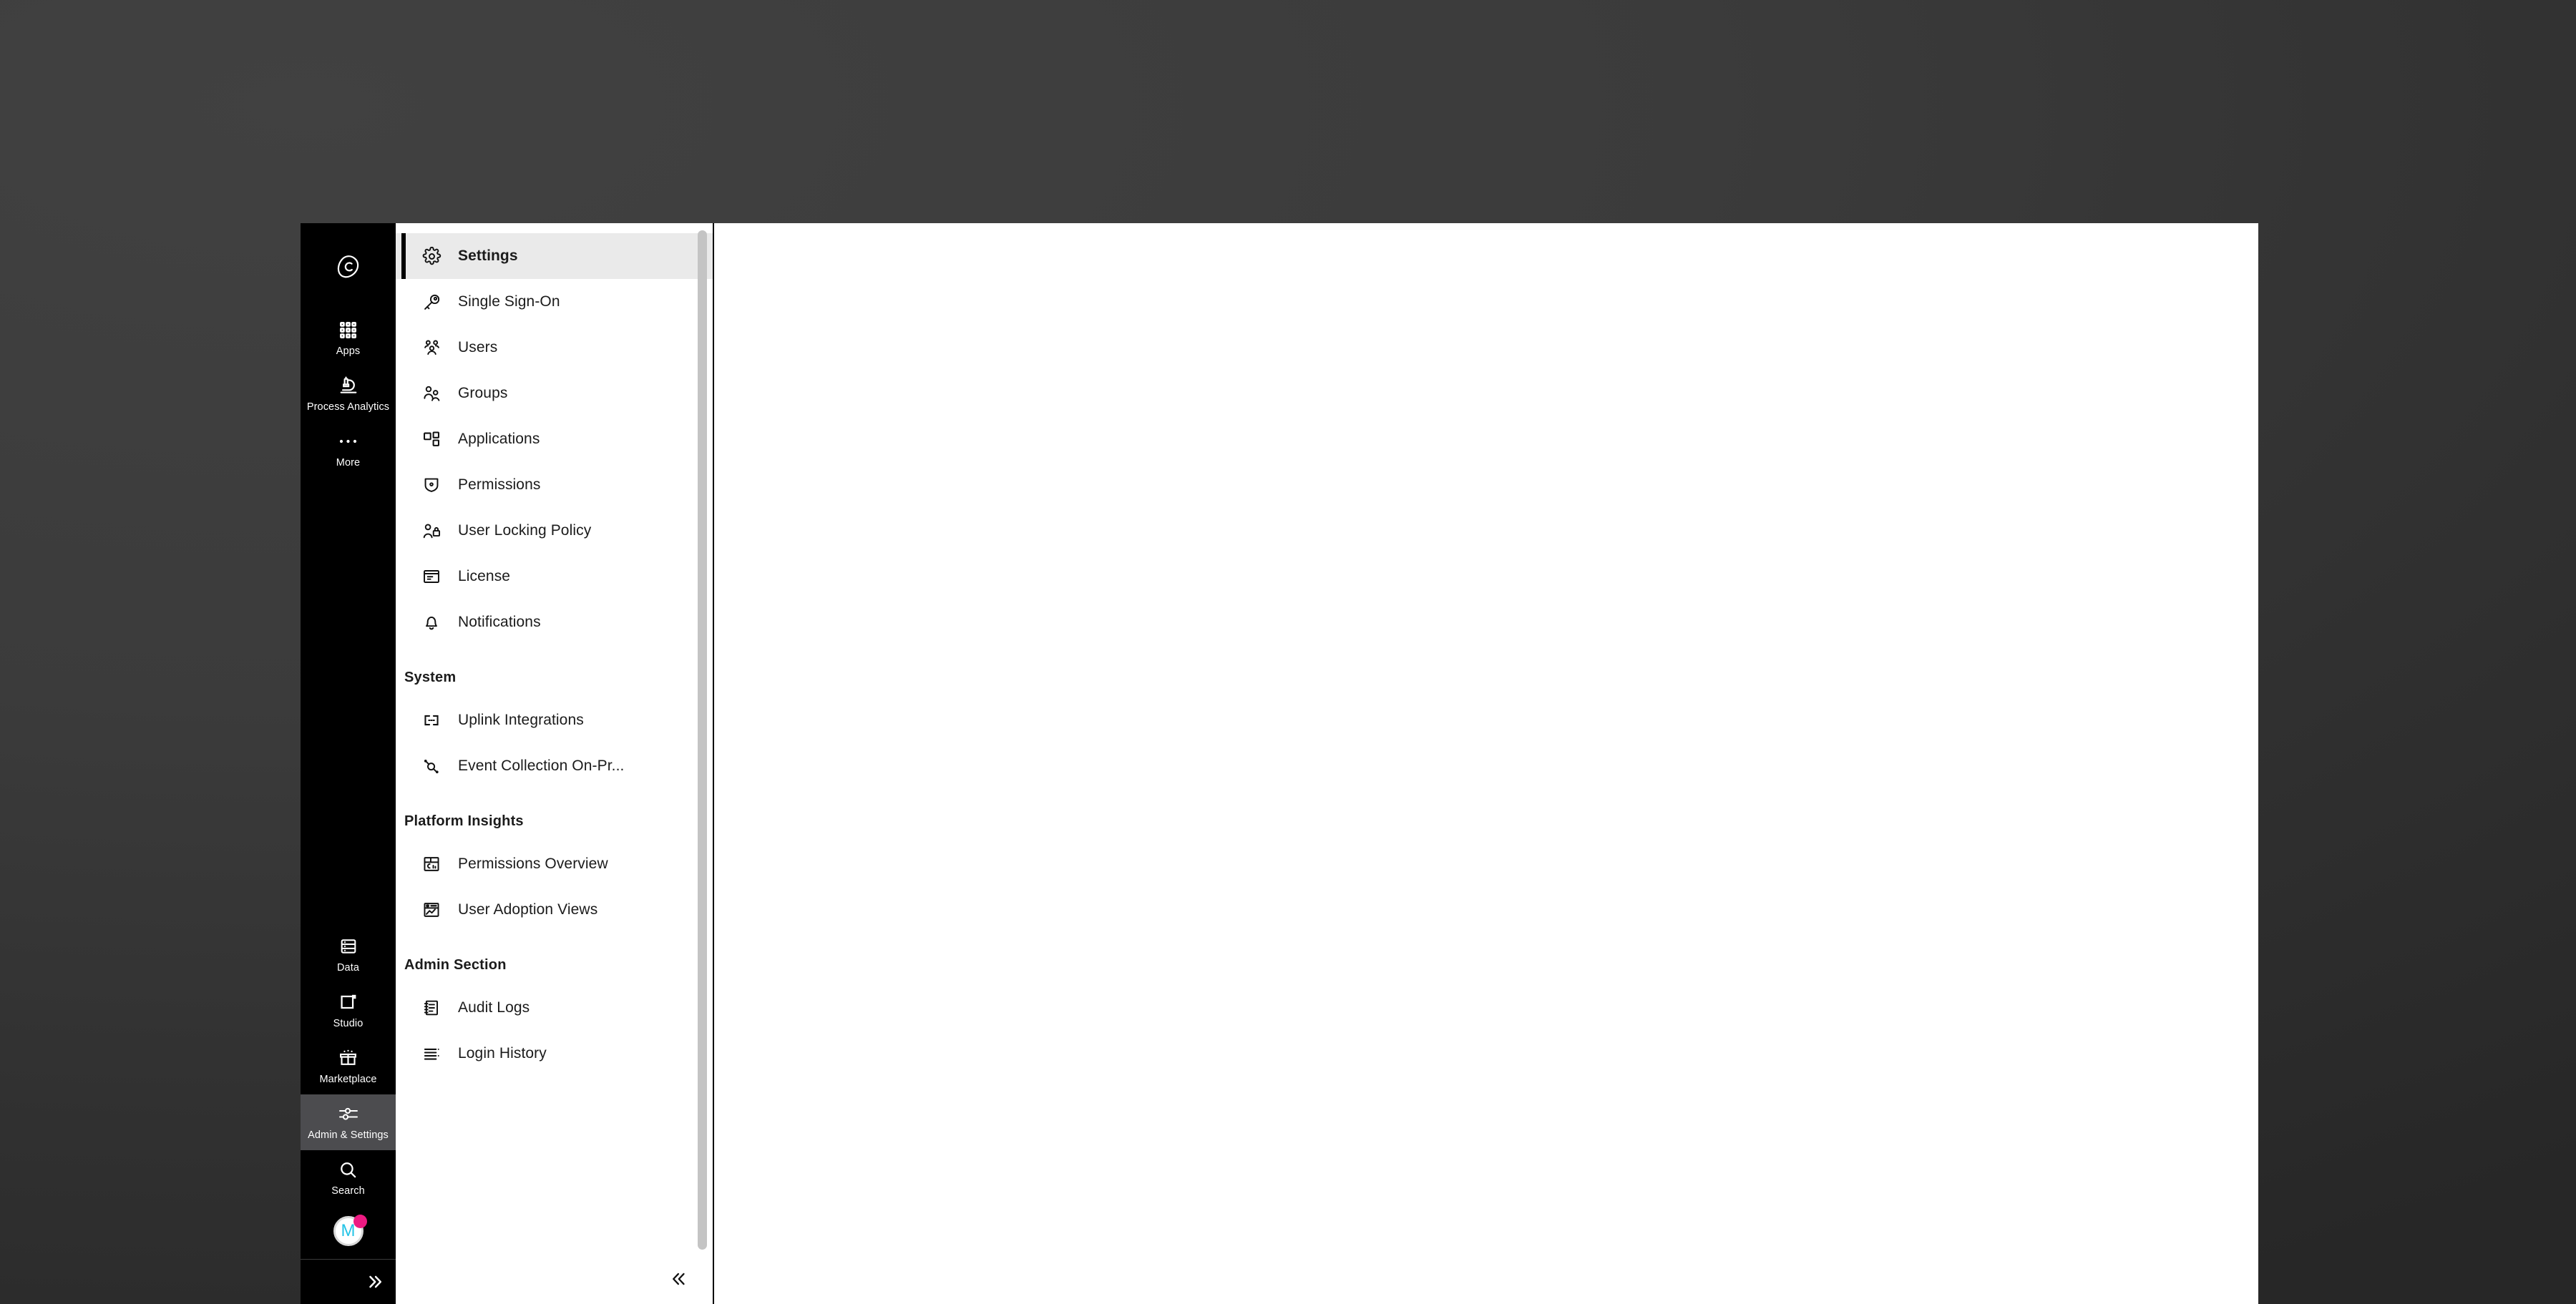 The width and height of the screenshot is (2576, 1304). What do you see at coordinates (464, 821) in the screenshot?
I see `menu-section-title-platform-insights: Platform Insights` at bounding box center [464, 821].